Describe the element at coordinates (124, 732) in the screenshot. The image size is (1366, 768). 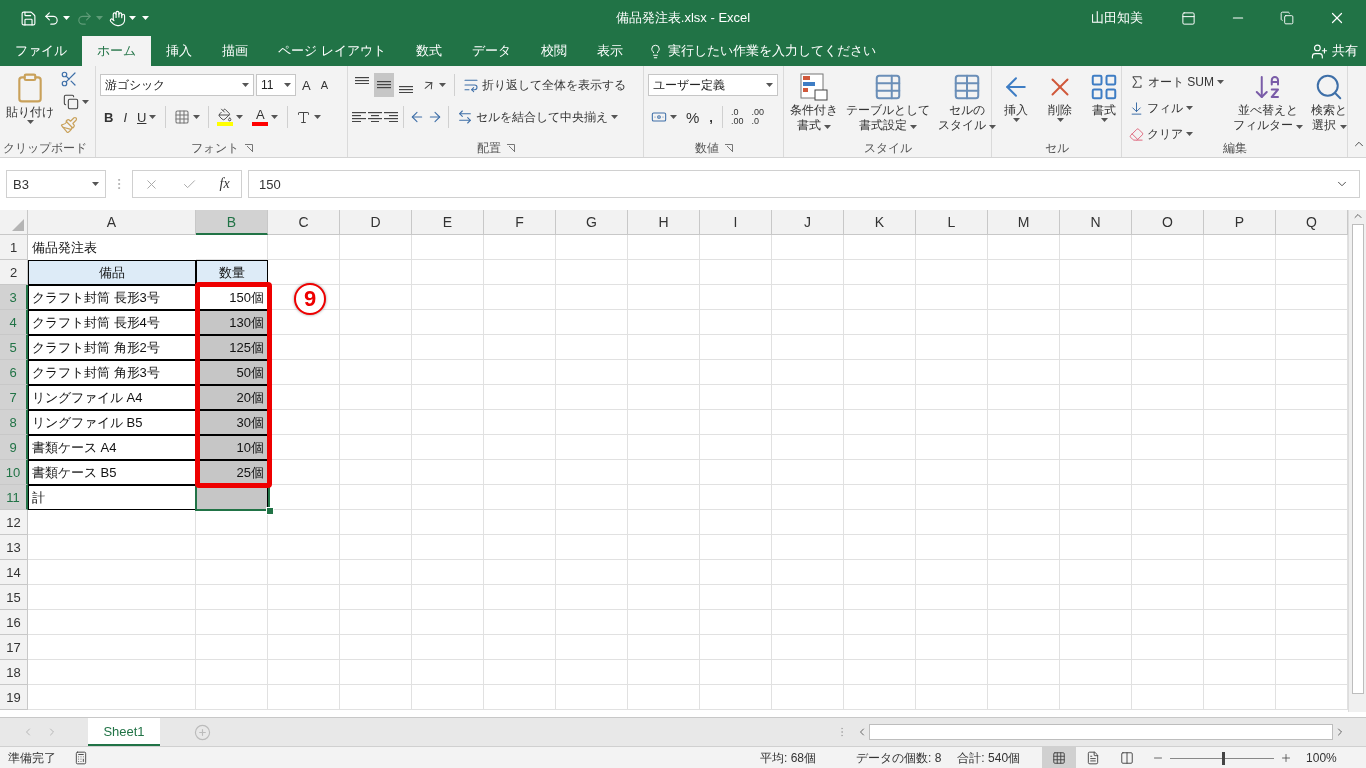
I see `sheet-tab: Sheet1` at that location.